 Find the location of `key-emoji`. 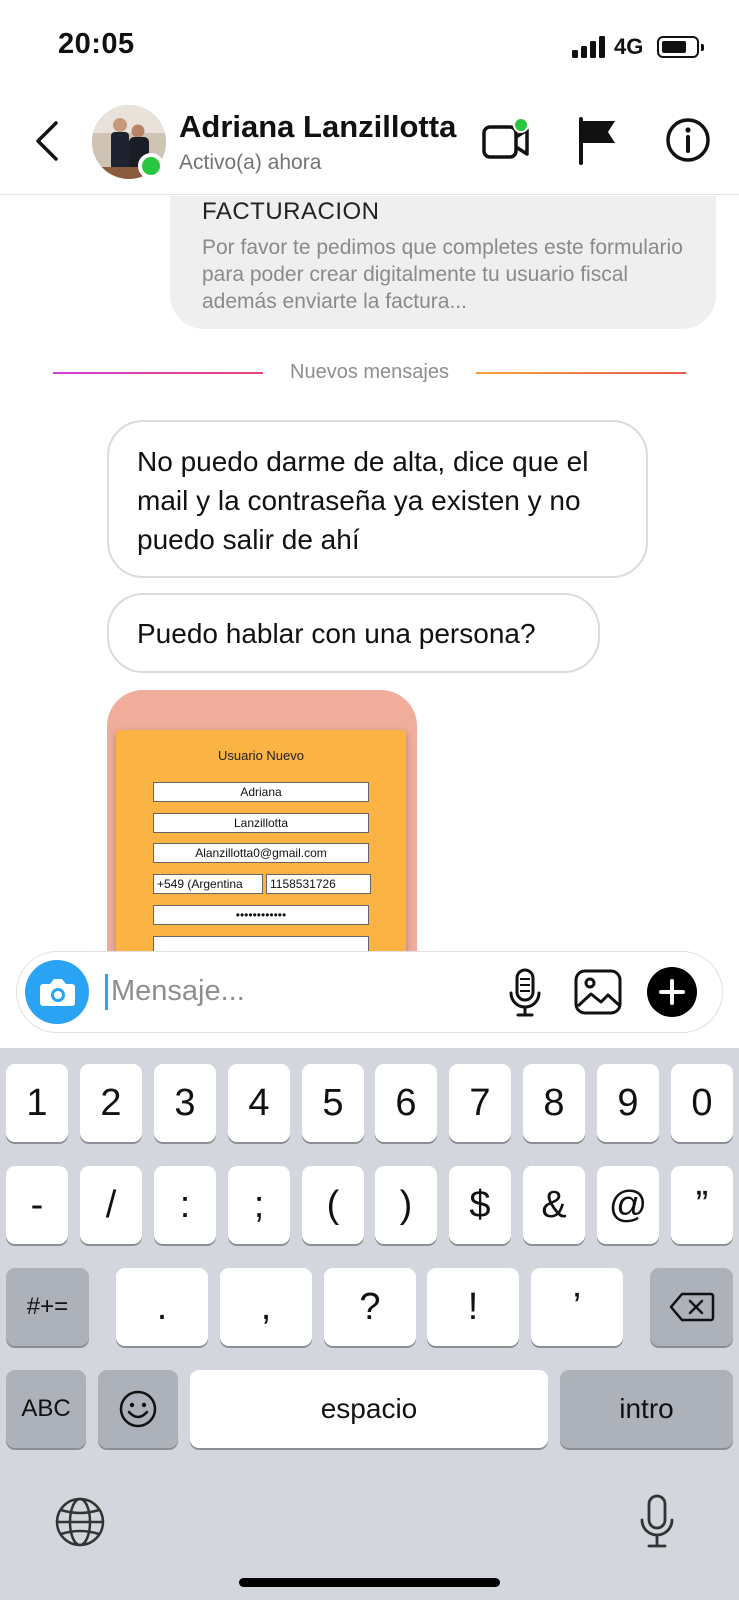

key-emoji is located at coordinates (138, 1409).